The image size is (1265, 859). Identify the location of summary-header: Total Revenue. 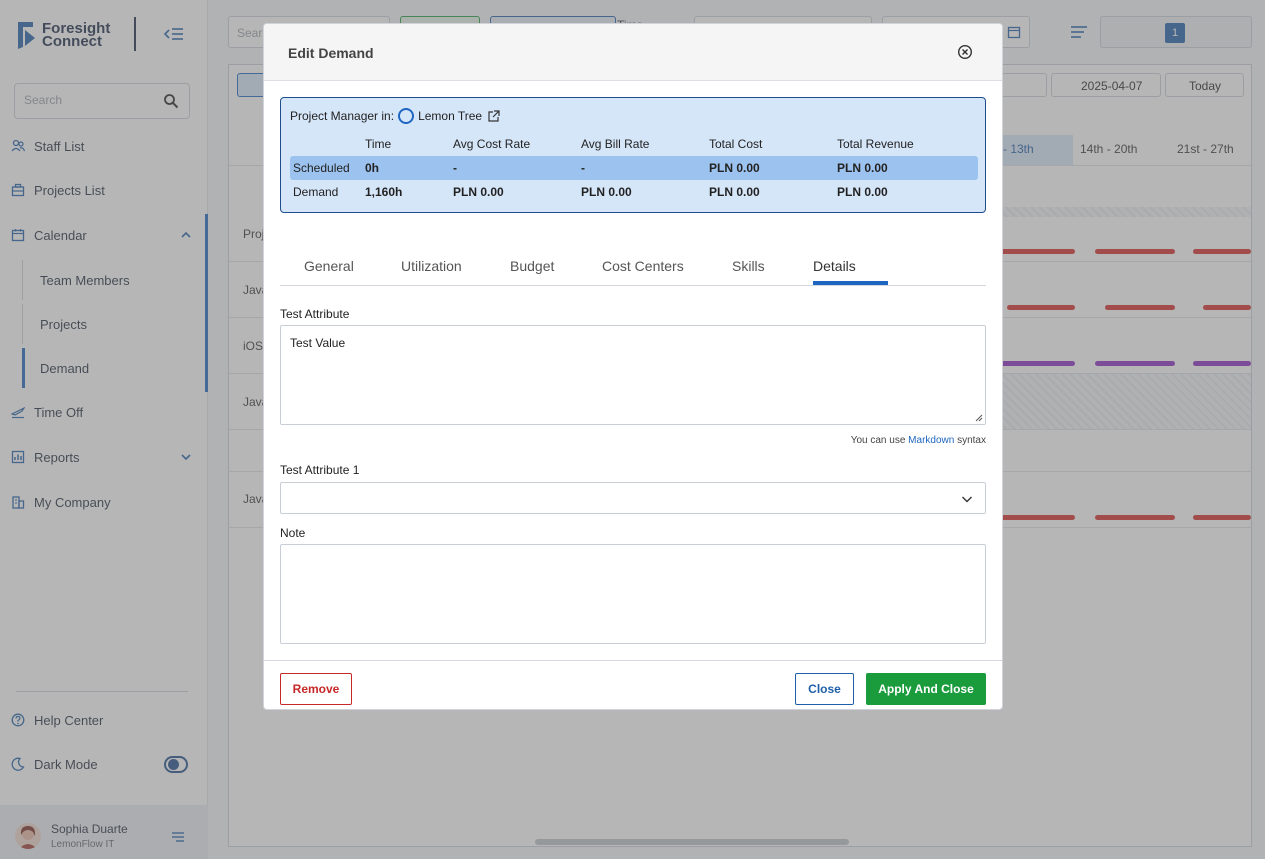
(875, 144).